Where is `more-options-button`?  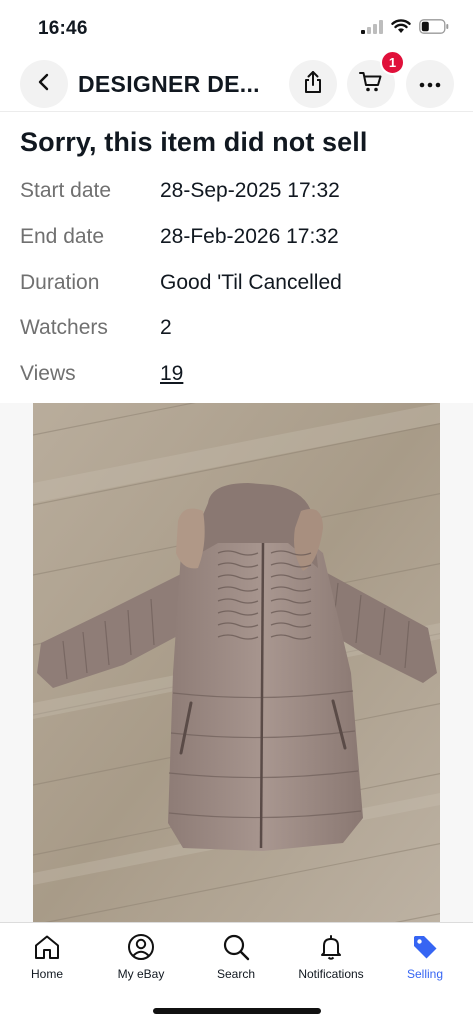 more-options-button is located at coordinates (430, 84).